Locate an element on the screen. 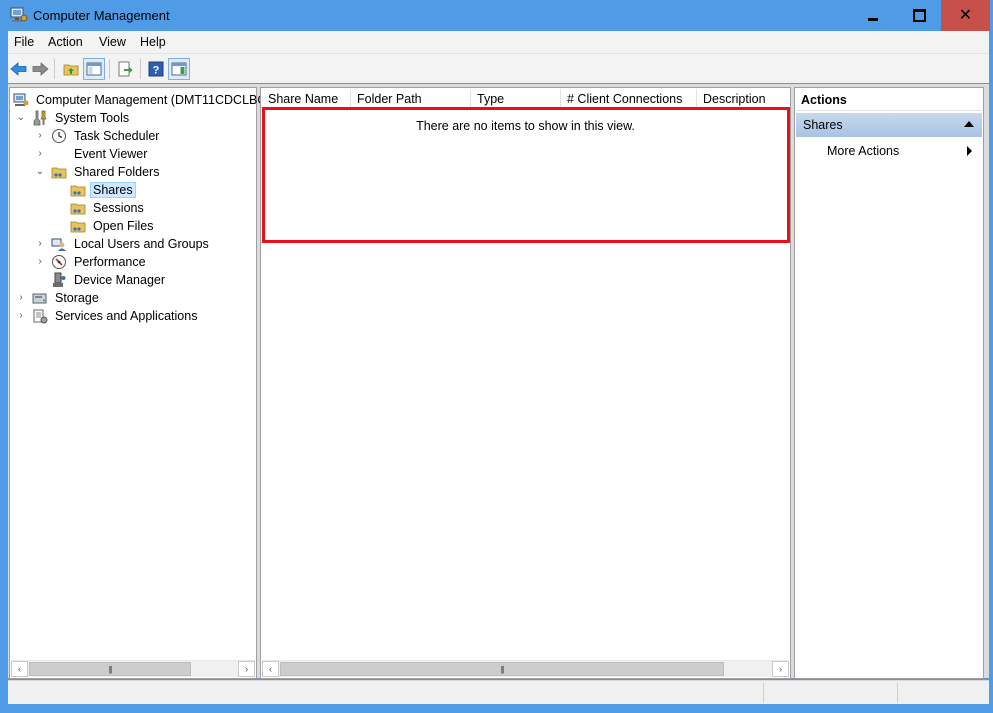  menu-view: View is located at coordinates (112, 42).